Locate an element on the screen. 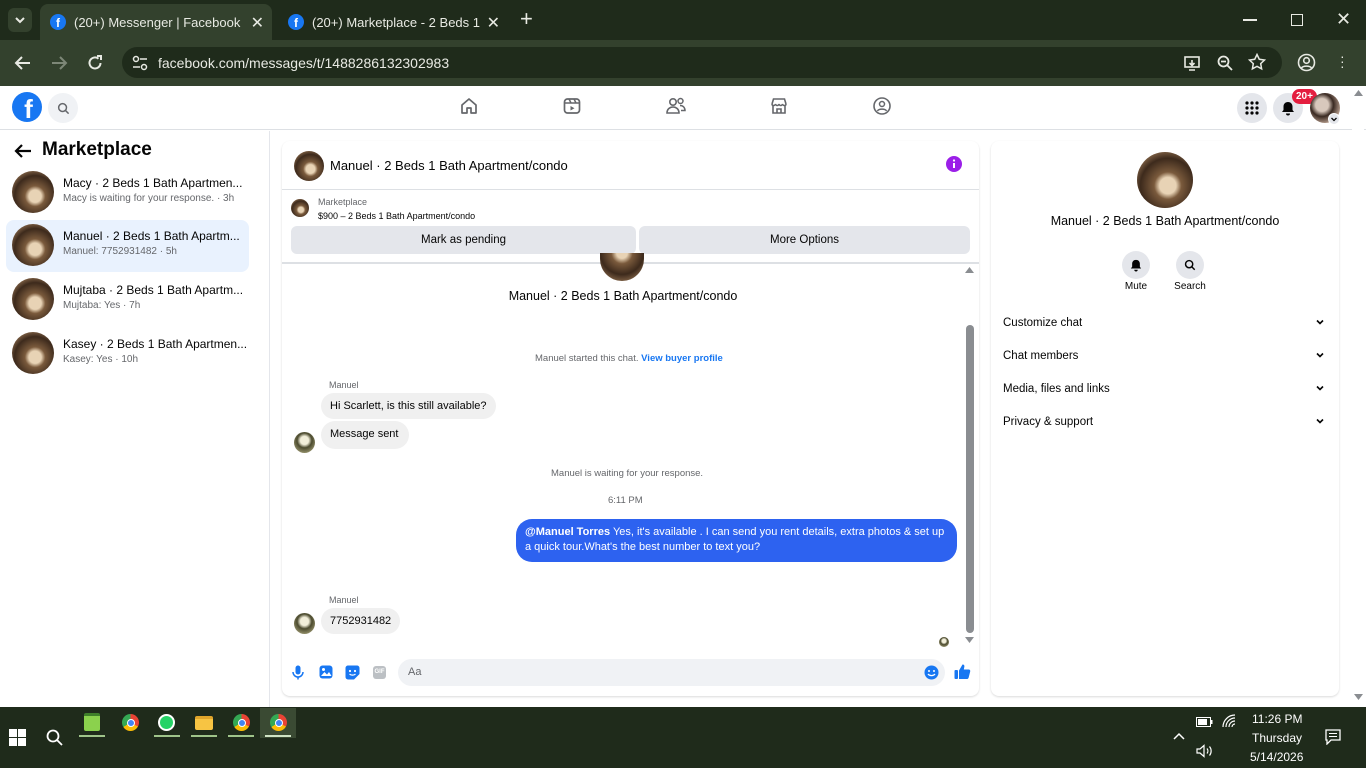 The width and height of the screenshot is (1366, 768). mention: @Manuel Torres is located at coordinates (567, 532).